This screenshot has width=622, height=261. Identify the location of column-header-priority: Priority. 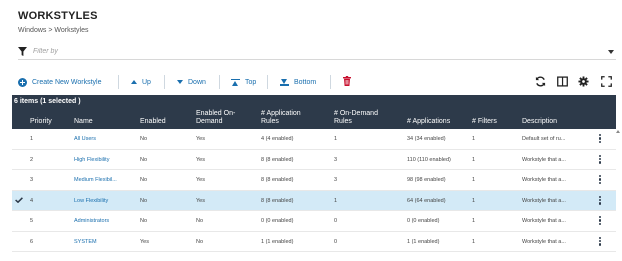
(41, 122).